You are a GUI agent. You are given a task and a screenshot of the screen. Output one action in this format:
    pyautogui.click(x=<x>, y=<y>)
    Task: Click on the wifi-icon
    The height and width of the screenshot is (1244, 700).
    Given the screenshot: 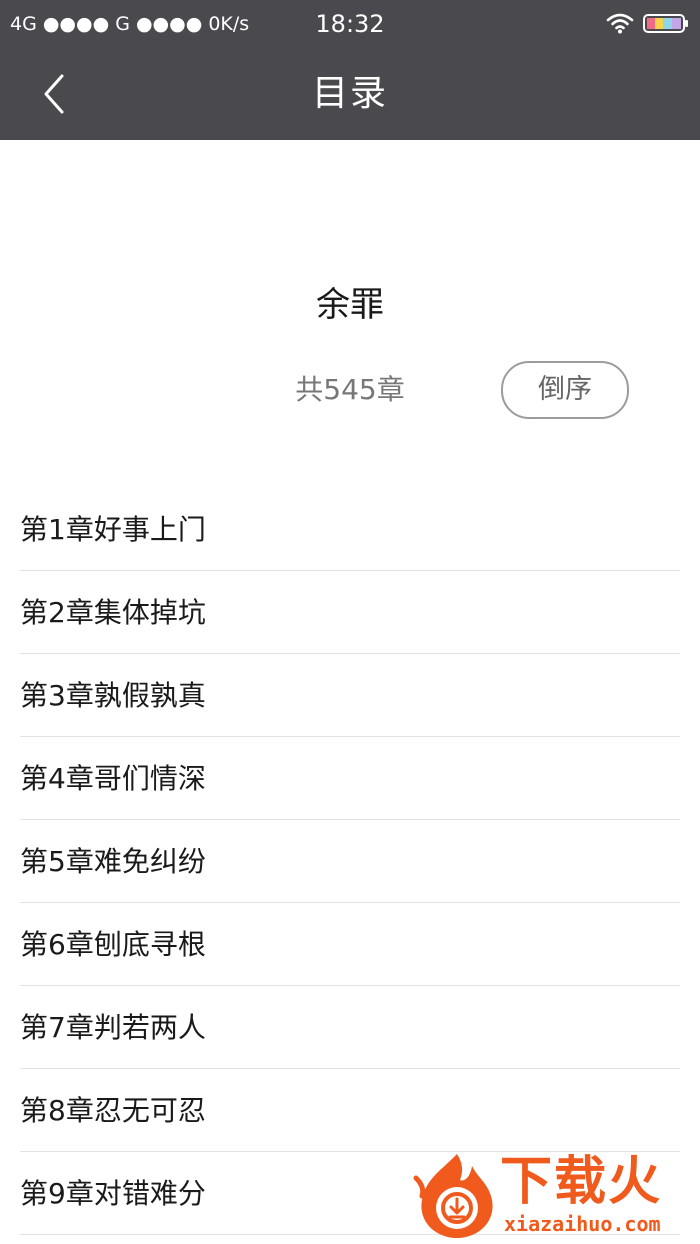 What is the action you would take?
    pyautogui.click(x=620, y=23)
    